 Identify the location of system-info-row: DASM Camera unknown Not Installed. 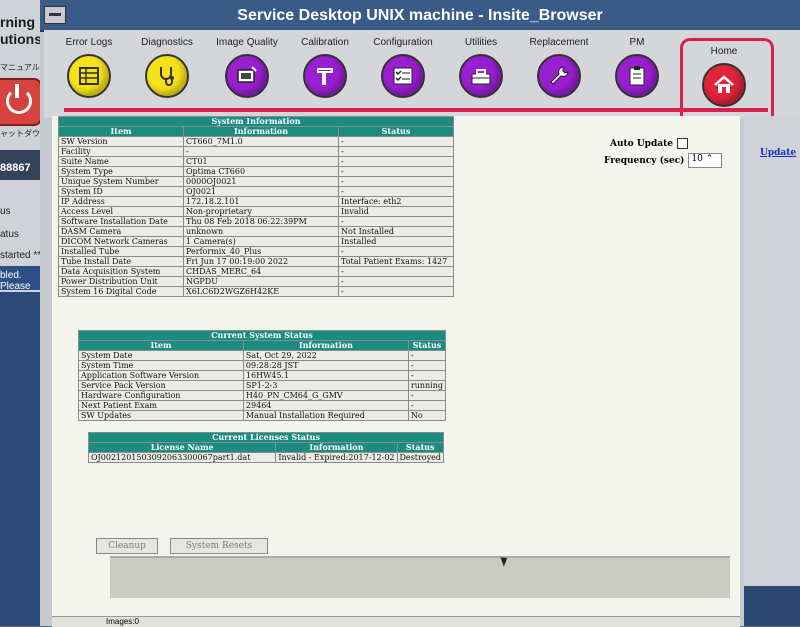
(256, 231).